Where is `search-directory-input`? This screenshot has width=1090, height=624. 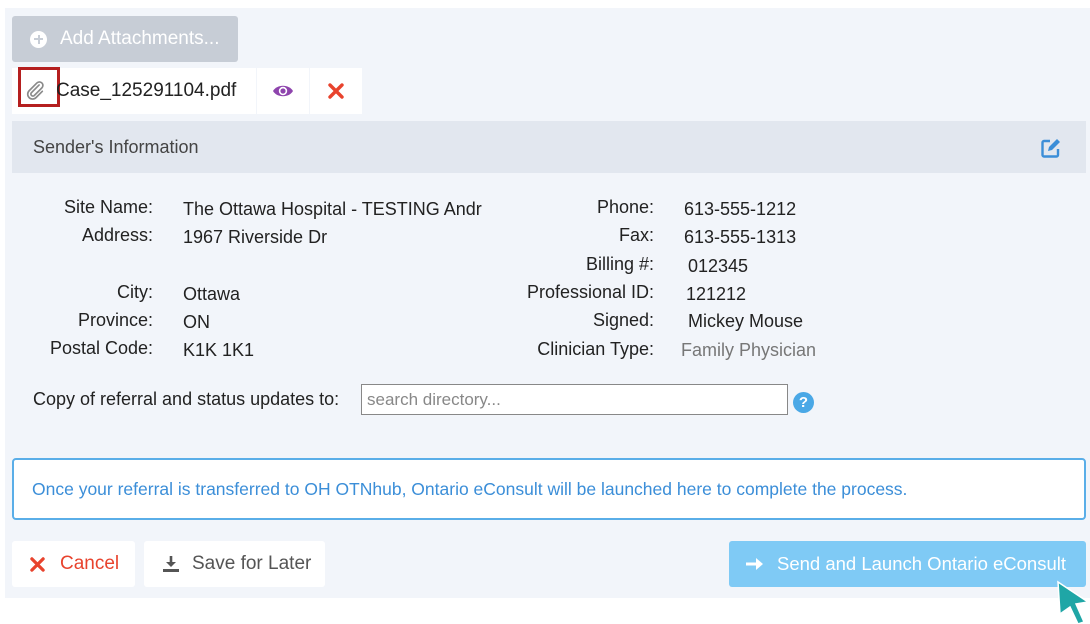 search-directory-input is located at coordinates (574, 399).